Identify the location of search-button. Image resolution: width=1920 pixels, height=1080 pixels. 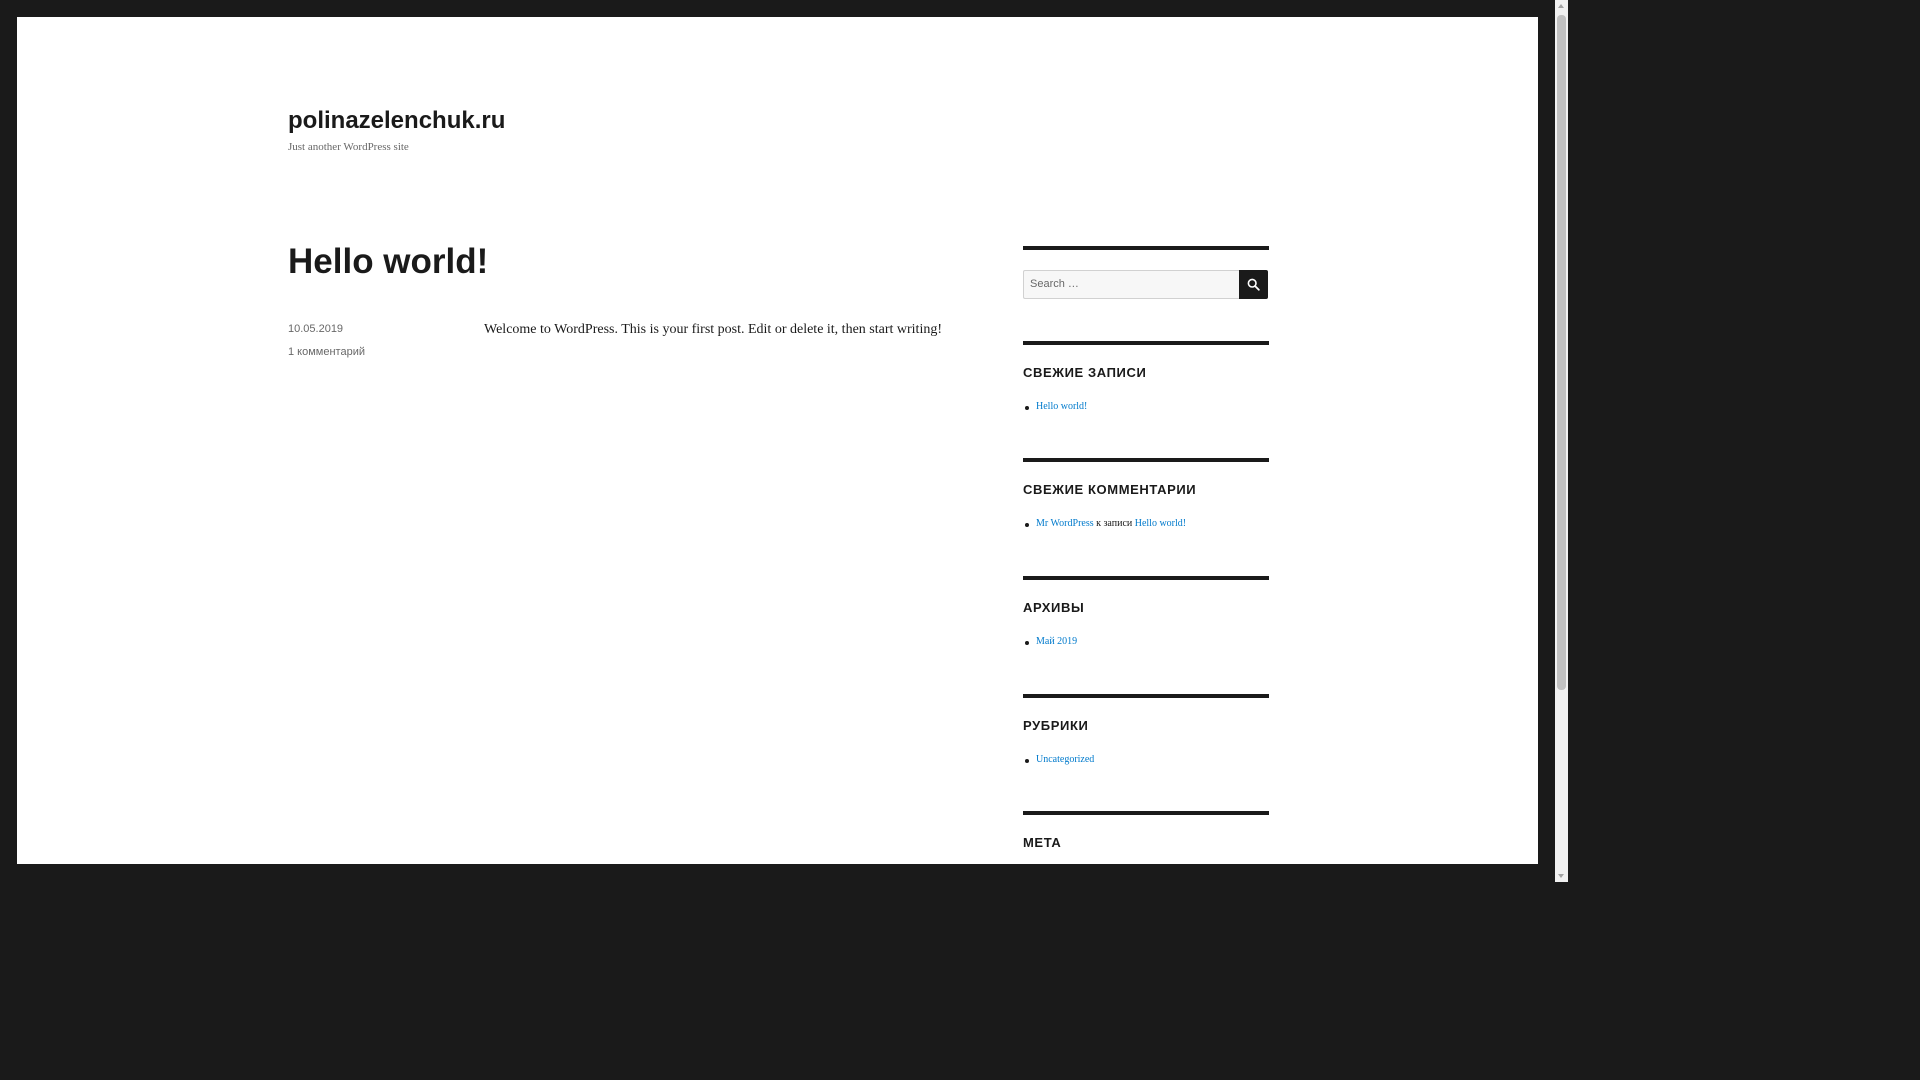
(1253, 284).